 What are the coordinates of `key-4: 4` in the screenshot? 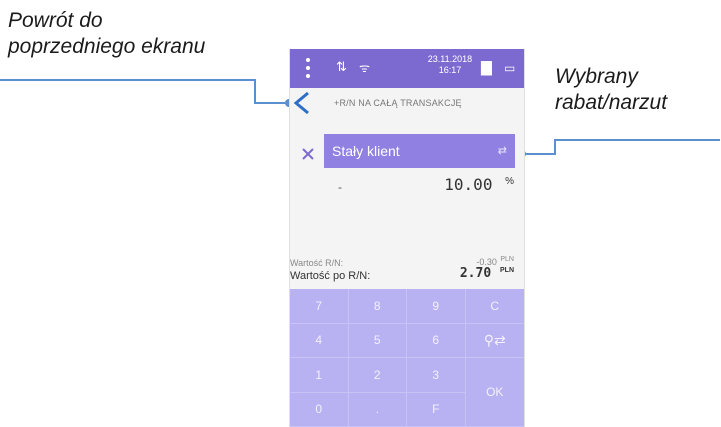 It's located at (319, 340).